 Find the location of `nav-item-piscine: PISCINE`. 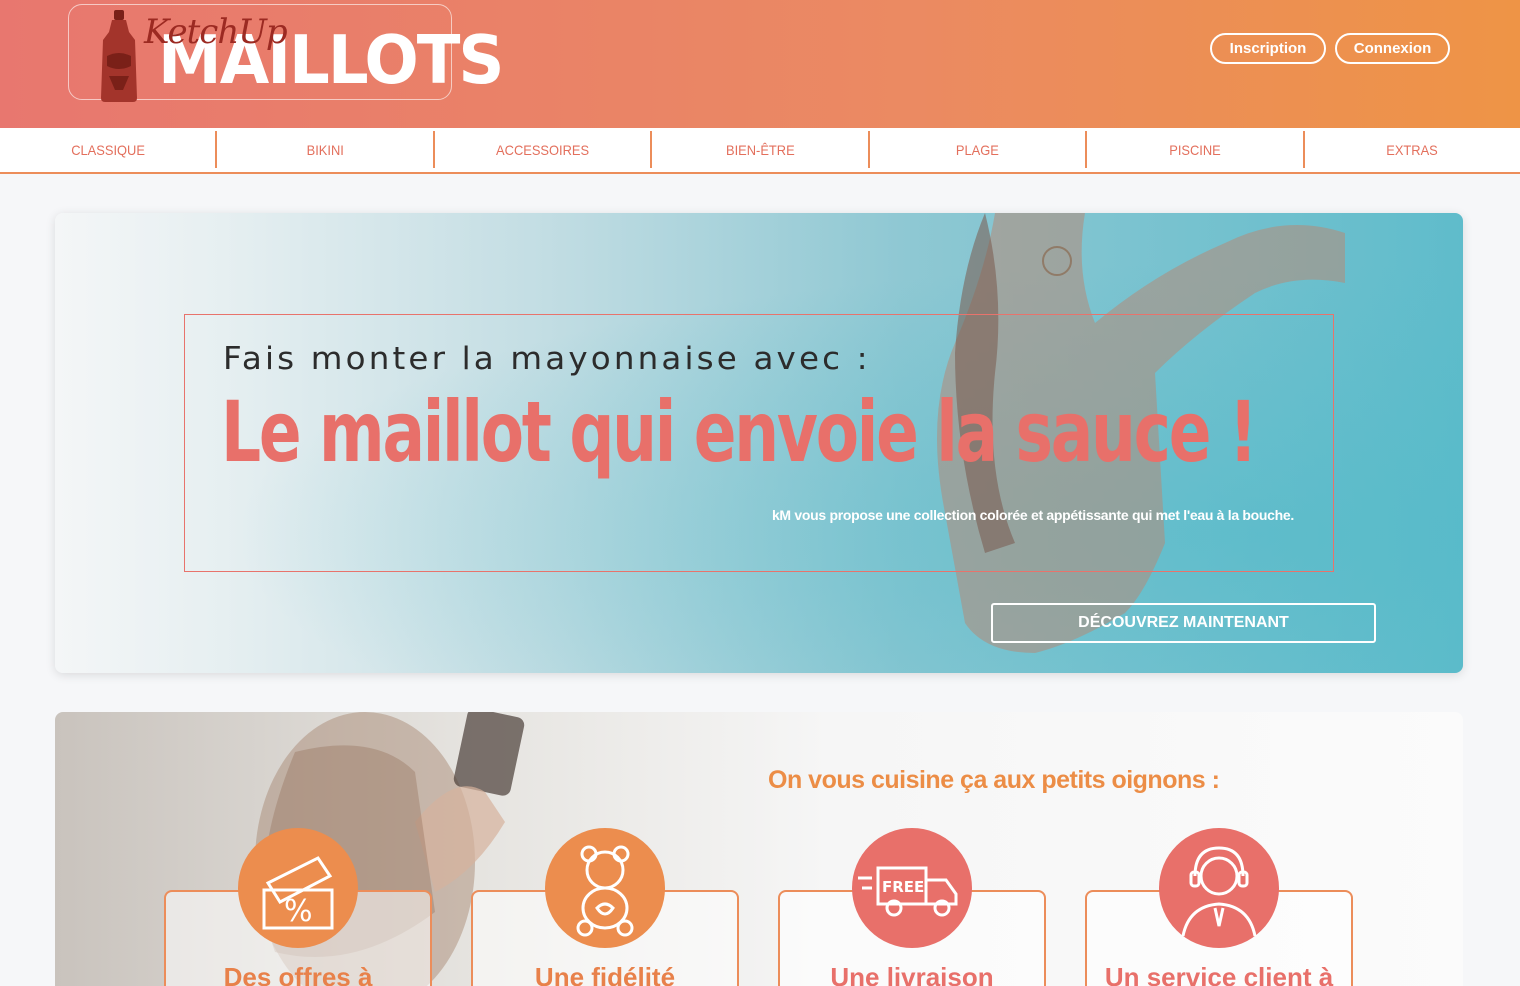

nav-item-piscine: PISCINE is located at coordinates (1196, 149).